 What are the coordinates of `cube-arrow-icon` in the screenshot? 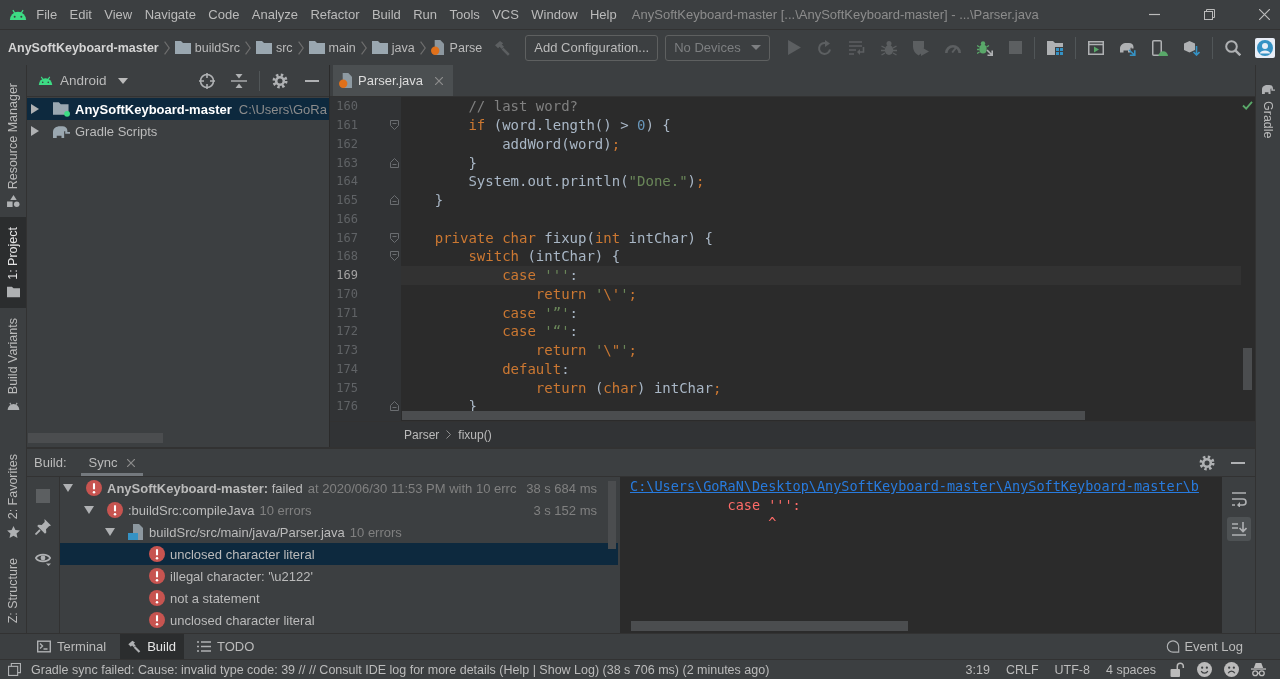 It's located at (1191, 47).